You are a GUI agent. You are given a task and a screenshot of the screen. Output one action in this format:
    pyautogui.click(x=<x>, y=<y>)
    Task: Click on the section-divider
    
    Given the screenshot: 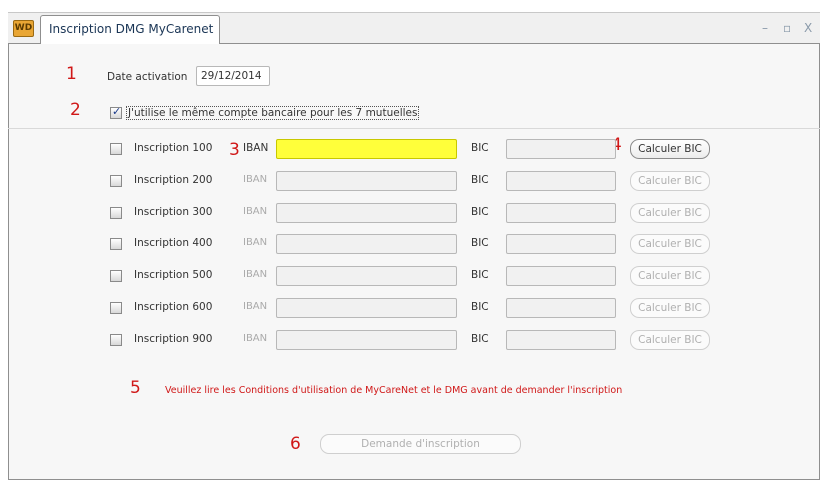 What is the action you would take?
    pyautogui.click(x=414, y=128)
    